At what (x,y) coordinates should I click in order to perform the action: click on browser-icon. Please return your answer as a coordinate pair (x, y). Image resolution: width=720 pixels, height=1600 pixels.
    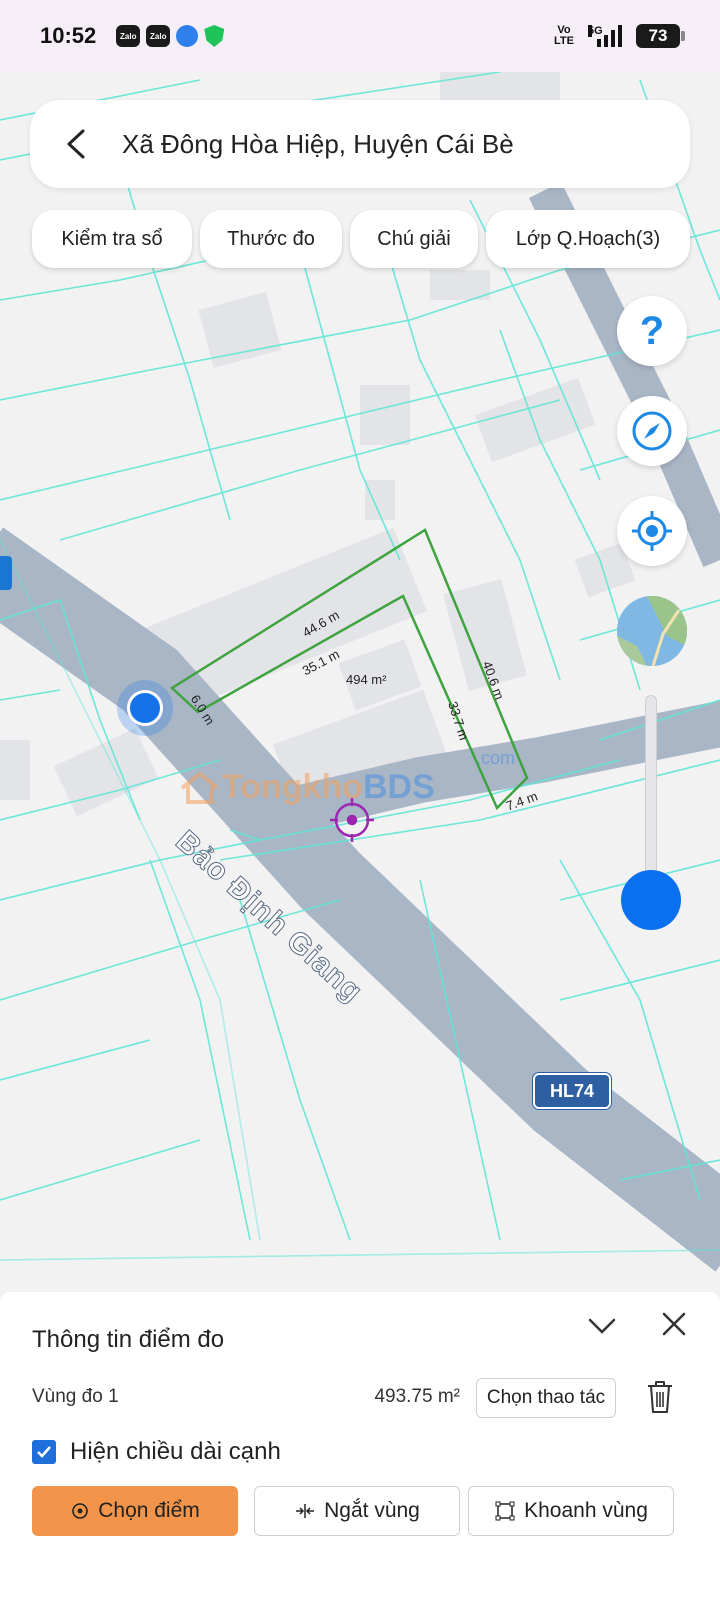
    Looking at the image, I should click on (187, 36).